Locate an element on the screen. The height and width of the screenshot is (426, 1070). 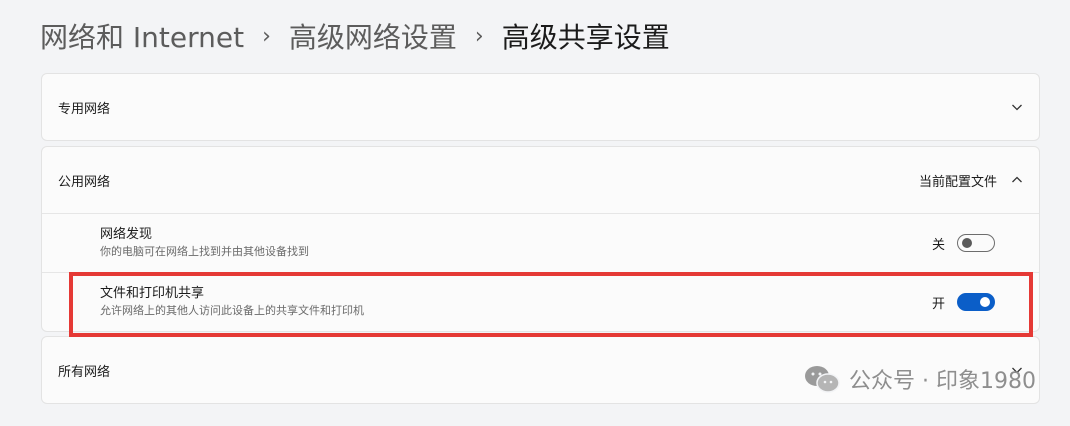
breadcrumb-advanced-network-settings: 高级网络设置 is located at coordinates (373, 36).